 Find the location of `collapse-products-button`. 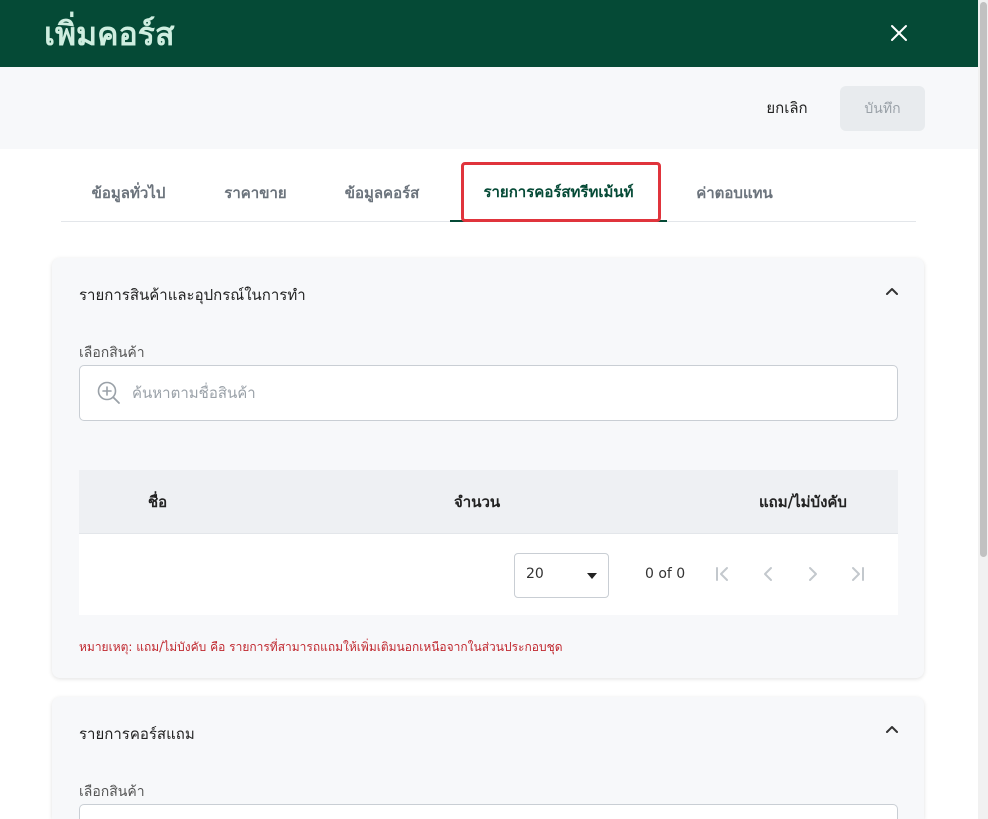

collapse-products-button is located at coordinates (892, 291).